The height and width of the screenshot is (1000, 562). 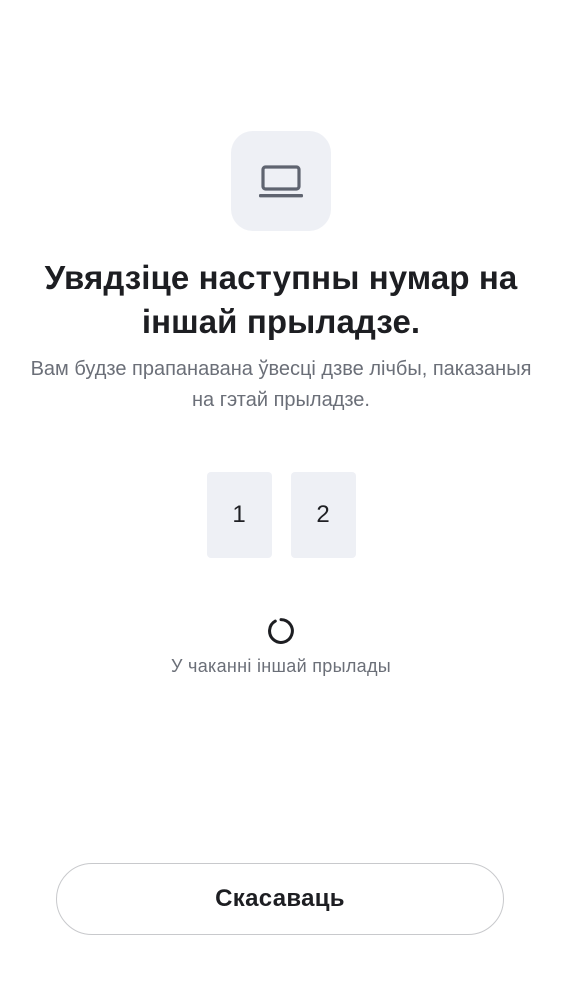 What do you see at coordinates (239, 515) in the screenshot?
I see `code-digit-1: 1` at bounding box center [239, 515].